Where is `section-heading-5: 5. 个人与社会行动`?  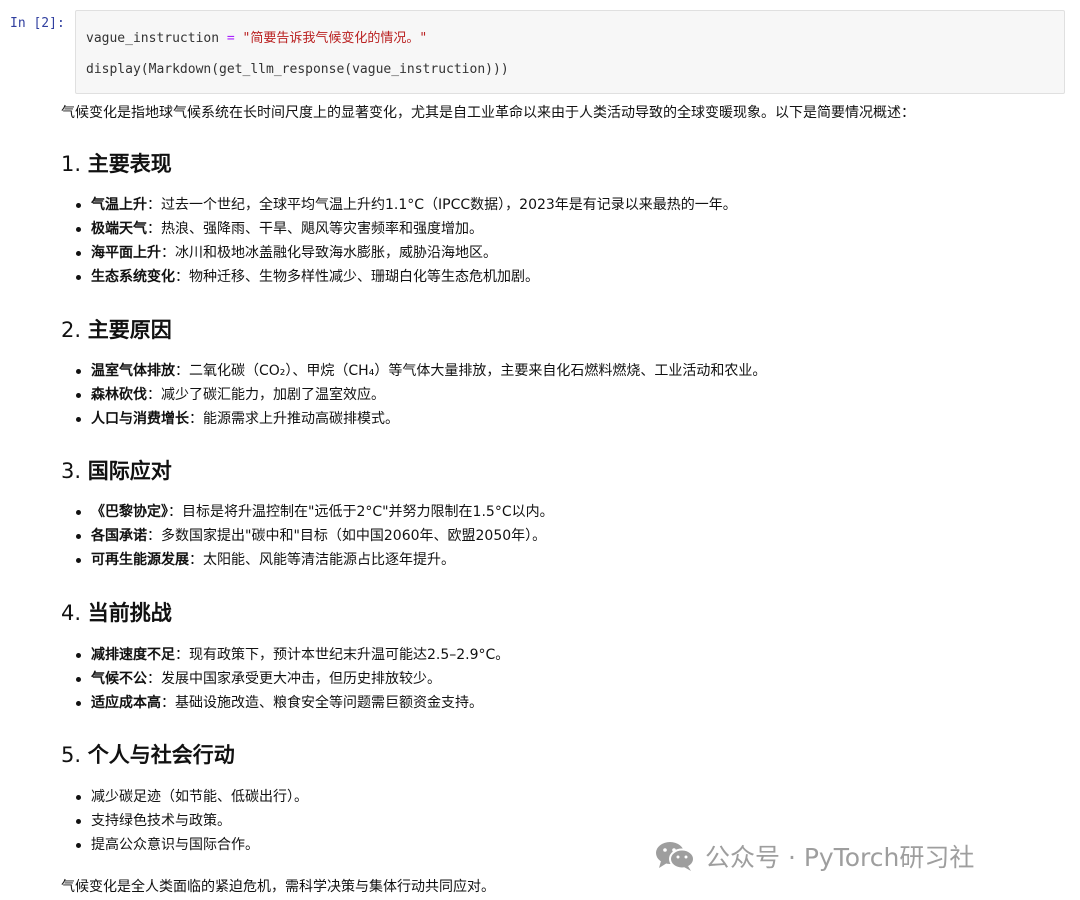
section-heading-5: 5. 个人与社会行动 is located at coordinates (148, 755).